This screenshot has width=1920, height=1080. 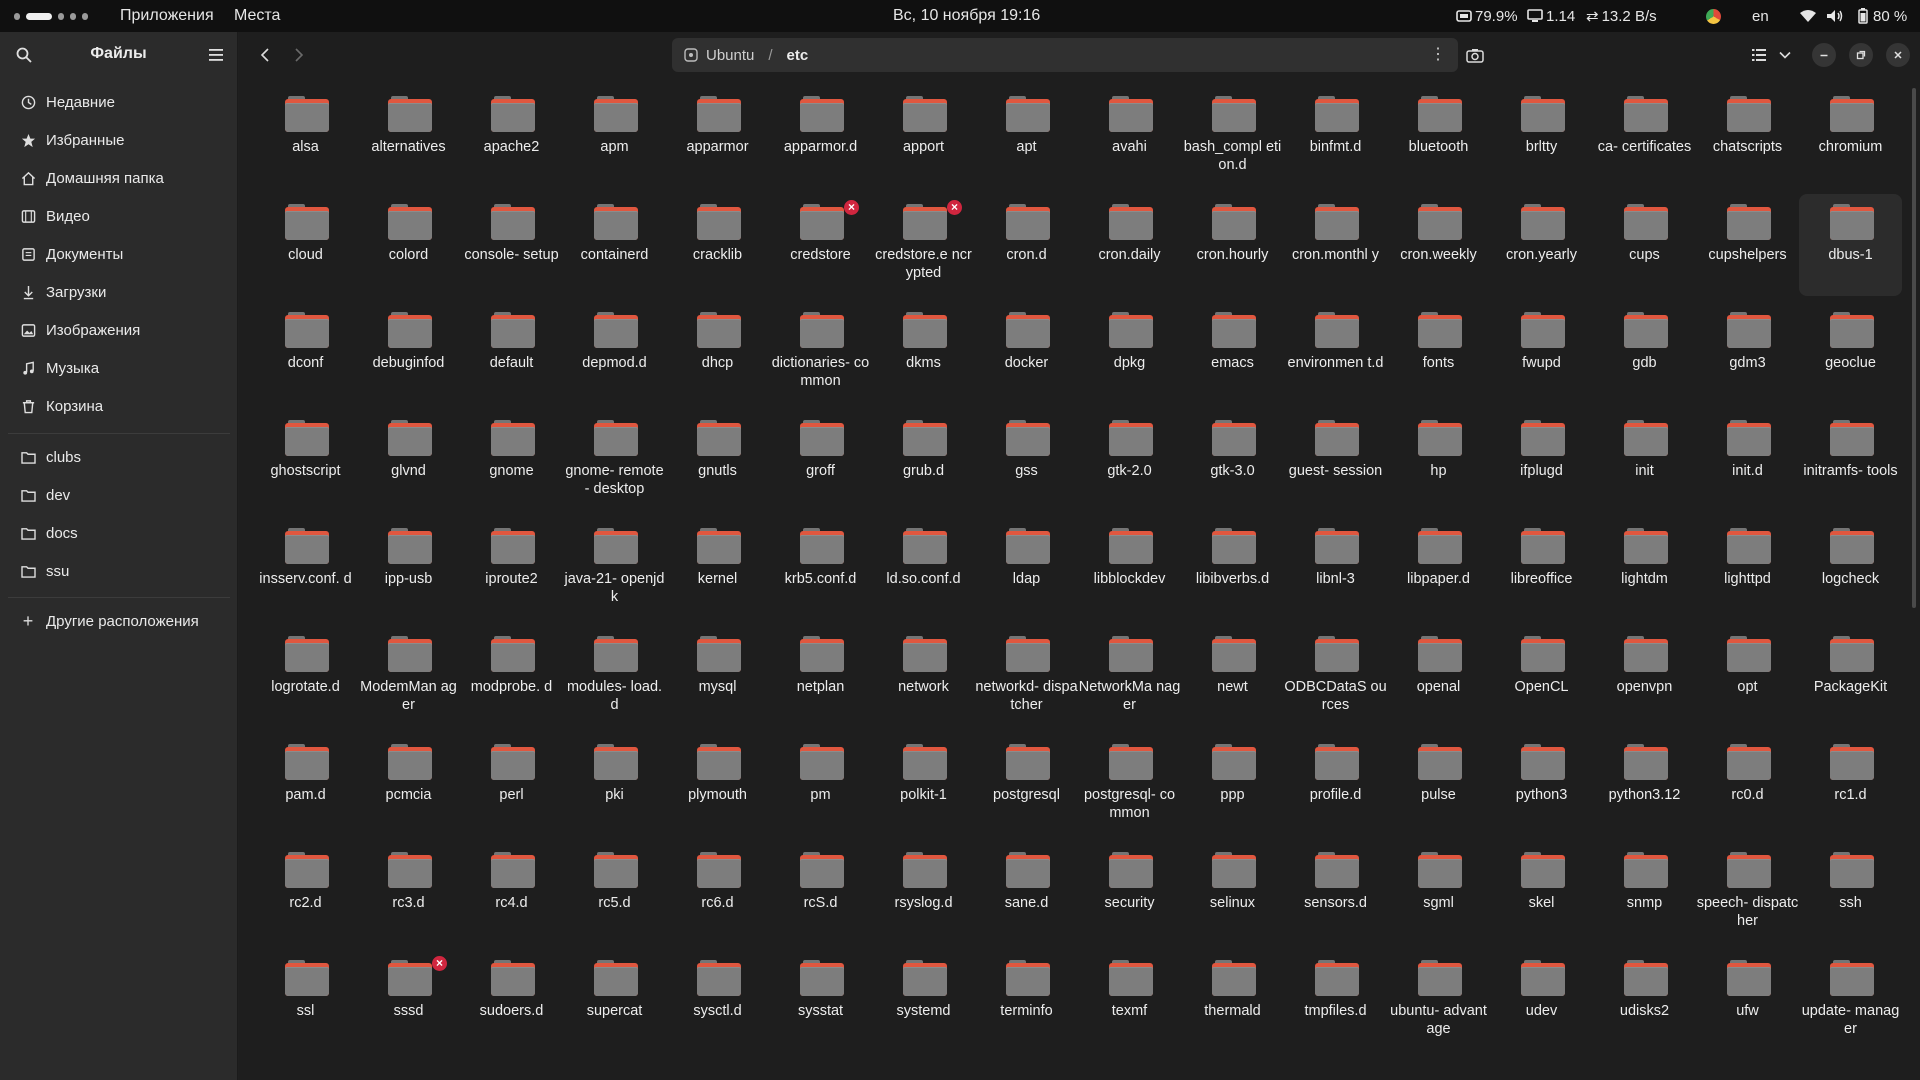 What do you see at coordinates (305, 245) in the screenshot?
I see `folder-item: cloud` at bounding box center [305, 245].